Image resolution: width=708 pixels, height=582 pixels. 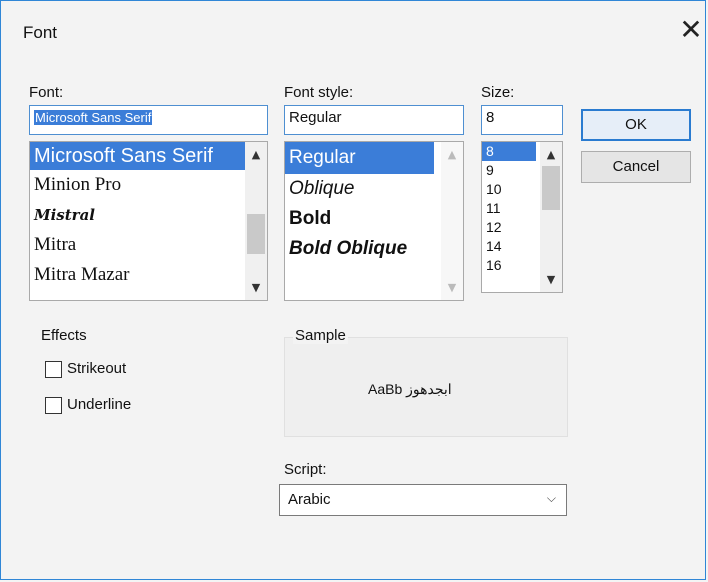 What do you see at coordinates (509, 151) in the screenshot?
I see `size-list-item: 8` at bounding box center [509, 151].